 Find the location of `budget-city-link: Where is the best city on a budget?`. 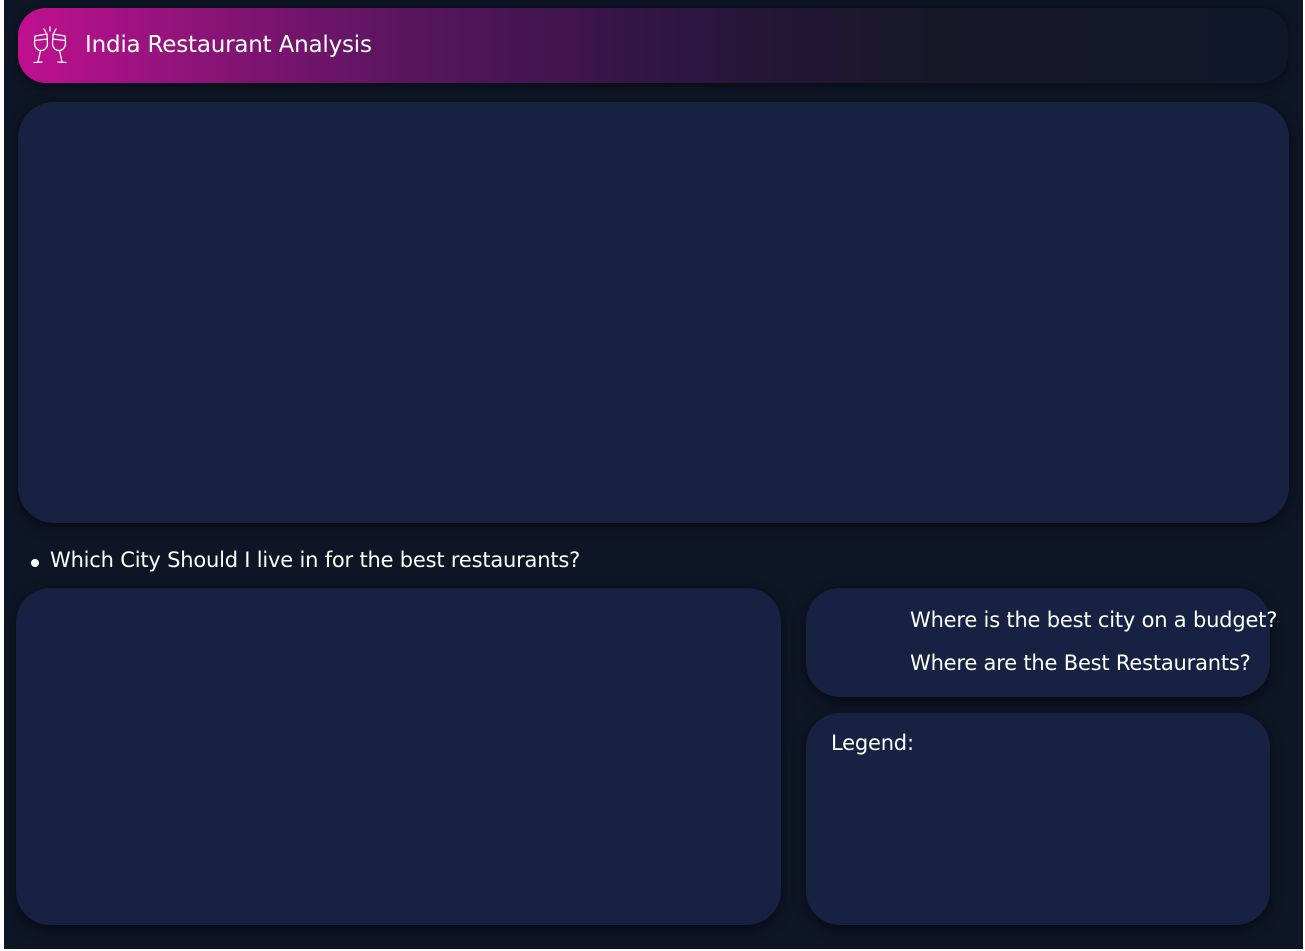

budget-city-link: Where is the best city on a budget? is located at coordinates (1093, 620).